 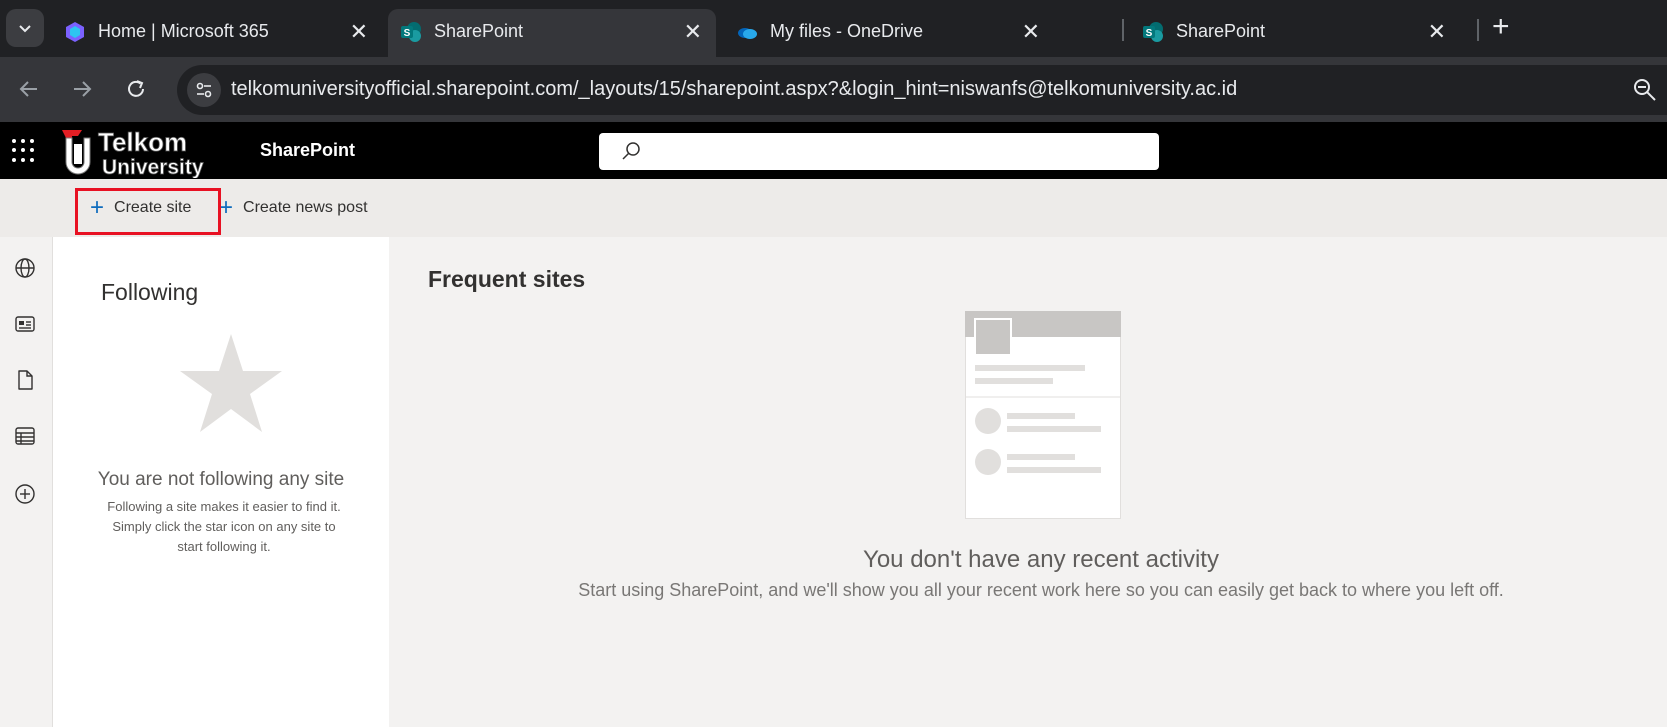 I want to click on new-tab-button: +, so click(x=1501, y=27).